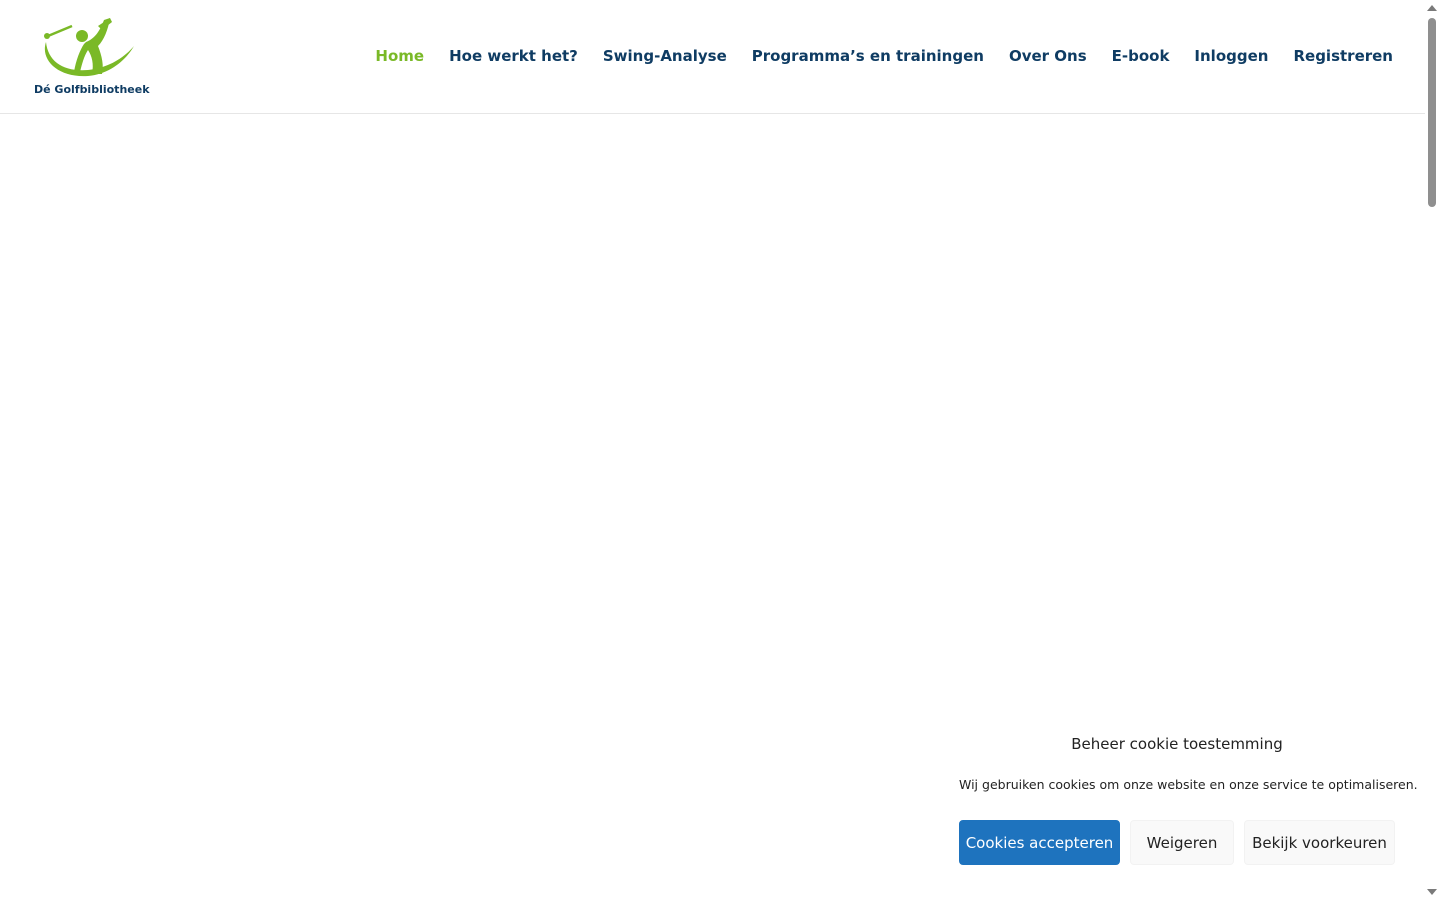 This screenshot has height=900, width=1440. I want to click on scrollbar-thumb, so click(1432, 112).